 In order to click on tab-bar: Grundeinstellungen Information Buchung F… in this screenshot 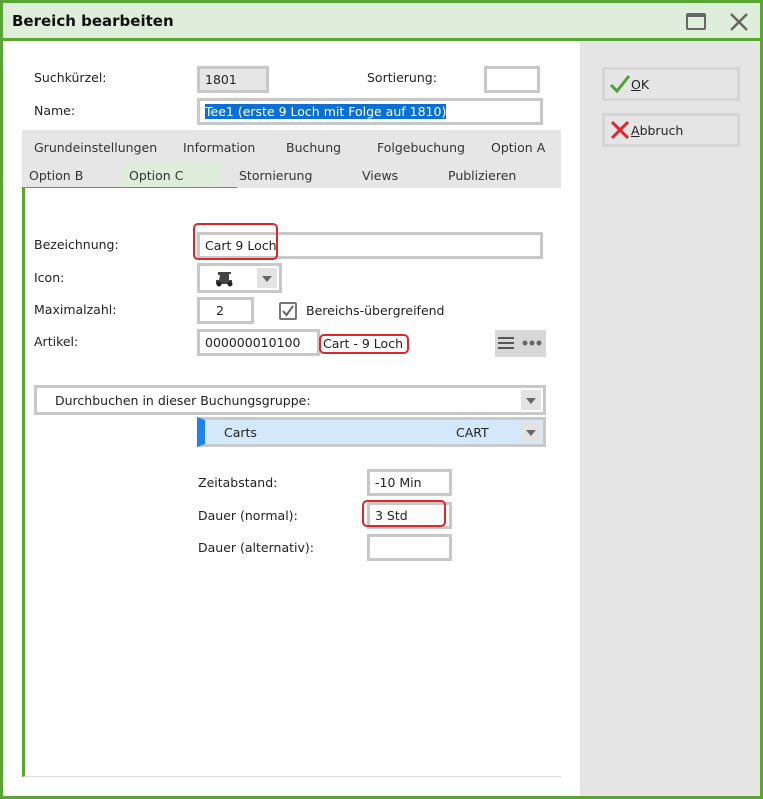, I will do `click(291, 159)`.